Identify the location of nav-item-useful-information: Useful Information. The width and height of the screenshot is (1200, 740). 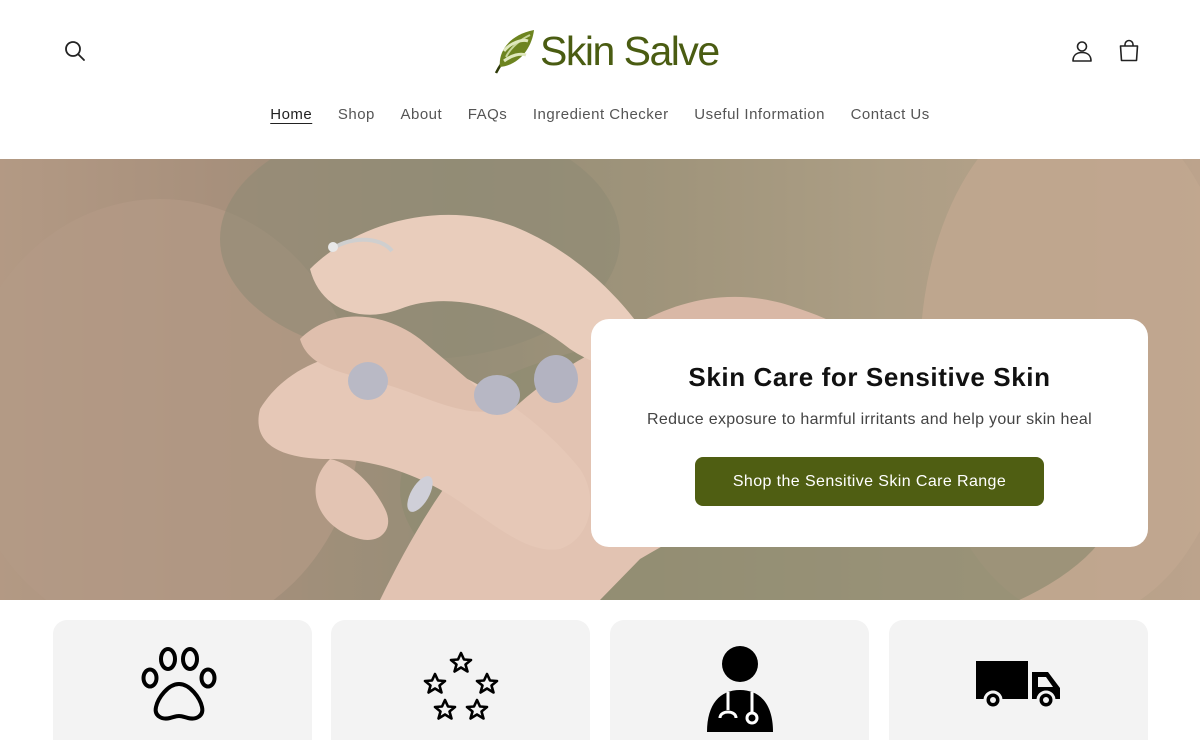
(759, 115).